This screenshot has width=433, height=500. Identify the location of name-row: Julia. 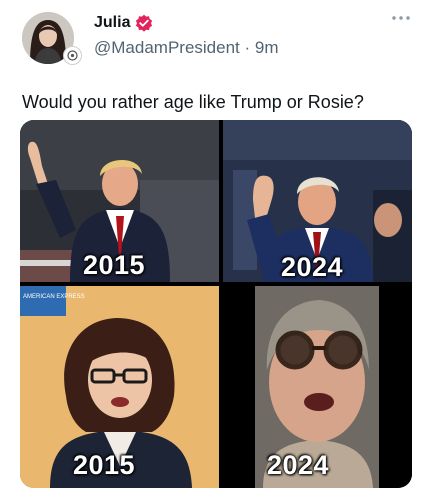
(123, 23).